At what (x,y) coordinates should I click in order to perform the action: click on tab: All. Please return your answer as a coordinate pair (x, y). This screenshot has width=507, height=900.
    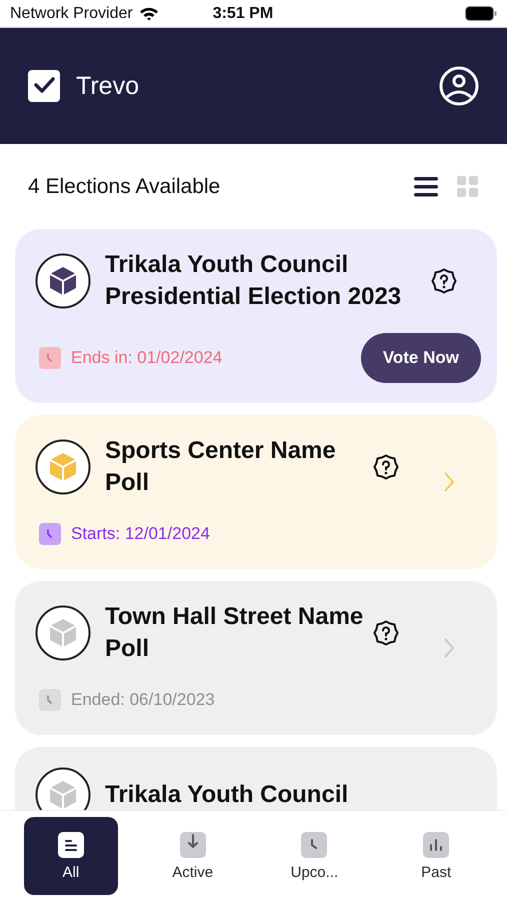
    Looking at the image, I should click on (71, 856).